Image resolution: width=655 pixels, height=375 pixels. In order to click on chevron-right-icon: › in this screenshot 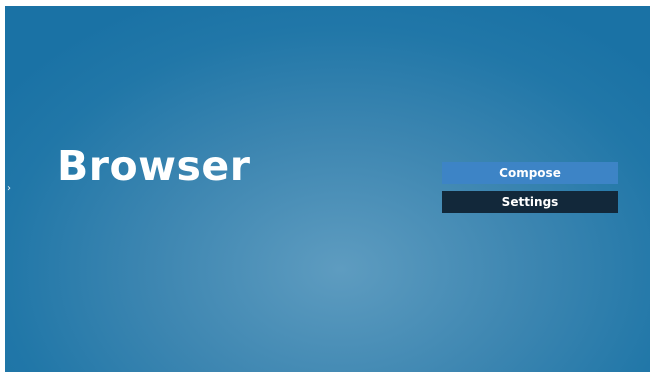, I will do `click(9, 189)`.